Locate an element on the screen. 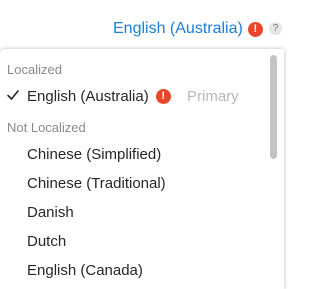  menu-item-dutch: Dutch is located at coordinates (131, 241).